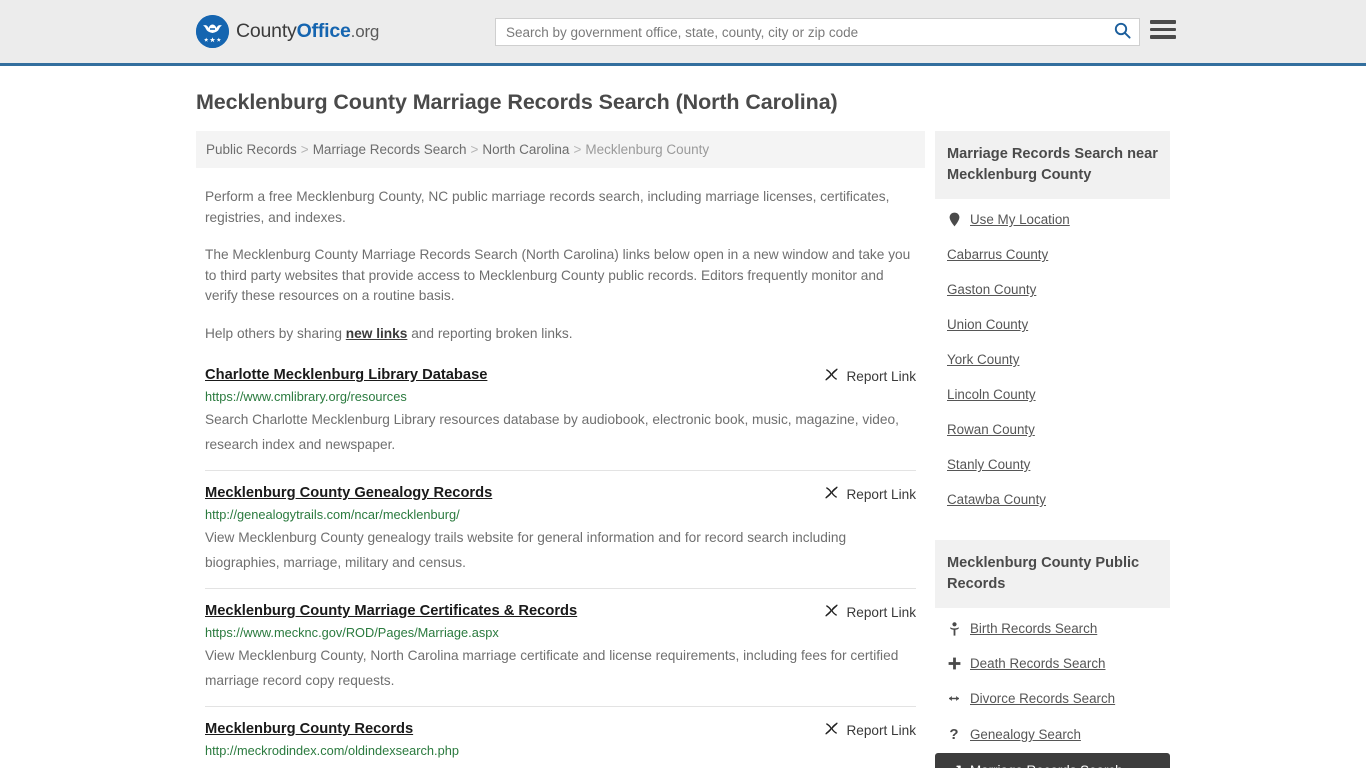 The image size is (1366, 768). Describe the element at coordinates (365, 31) in the screenshot. I see `logo-text-org: .org` at that location.